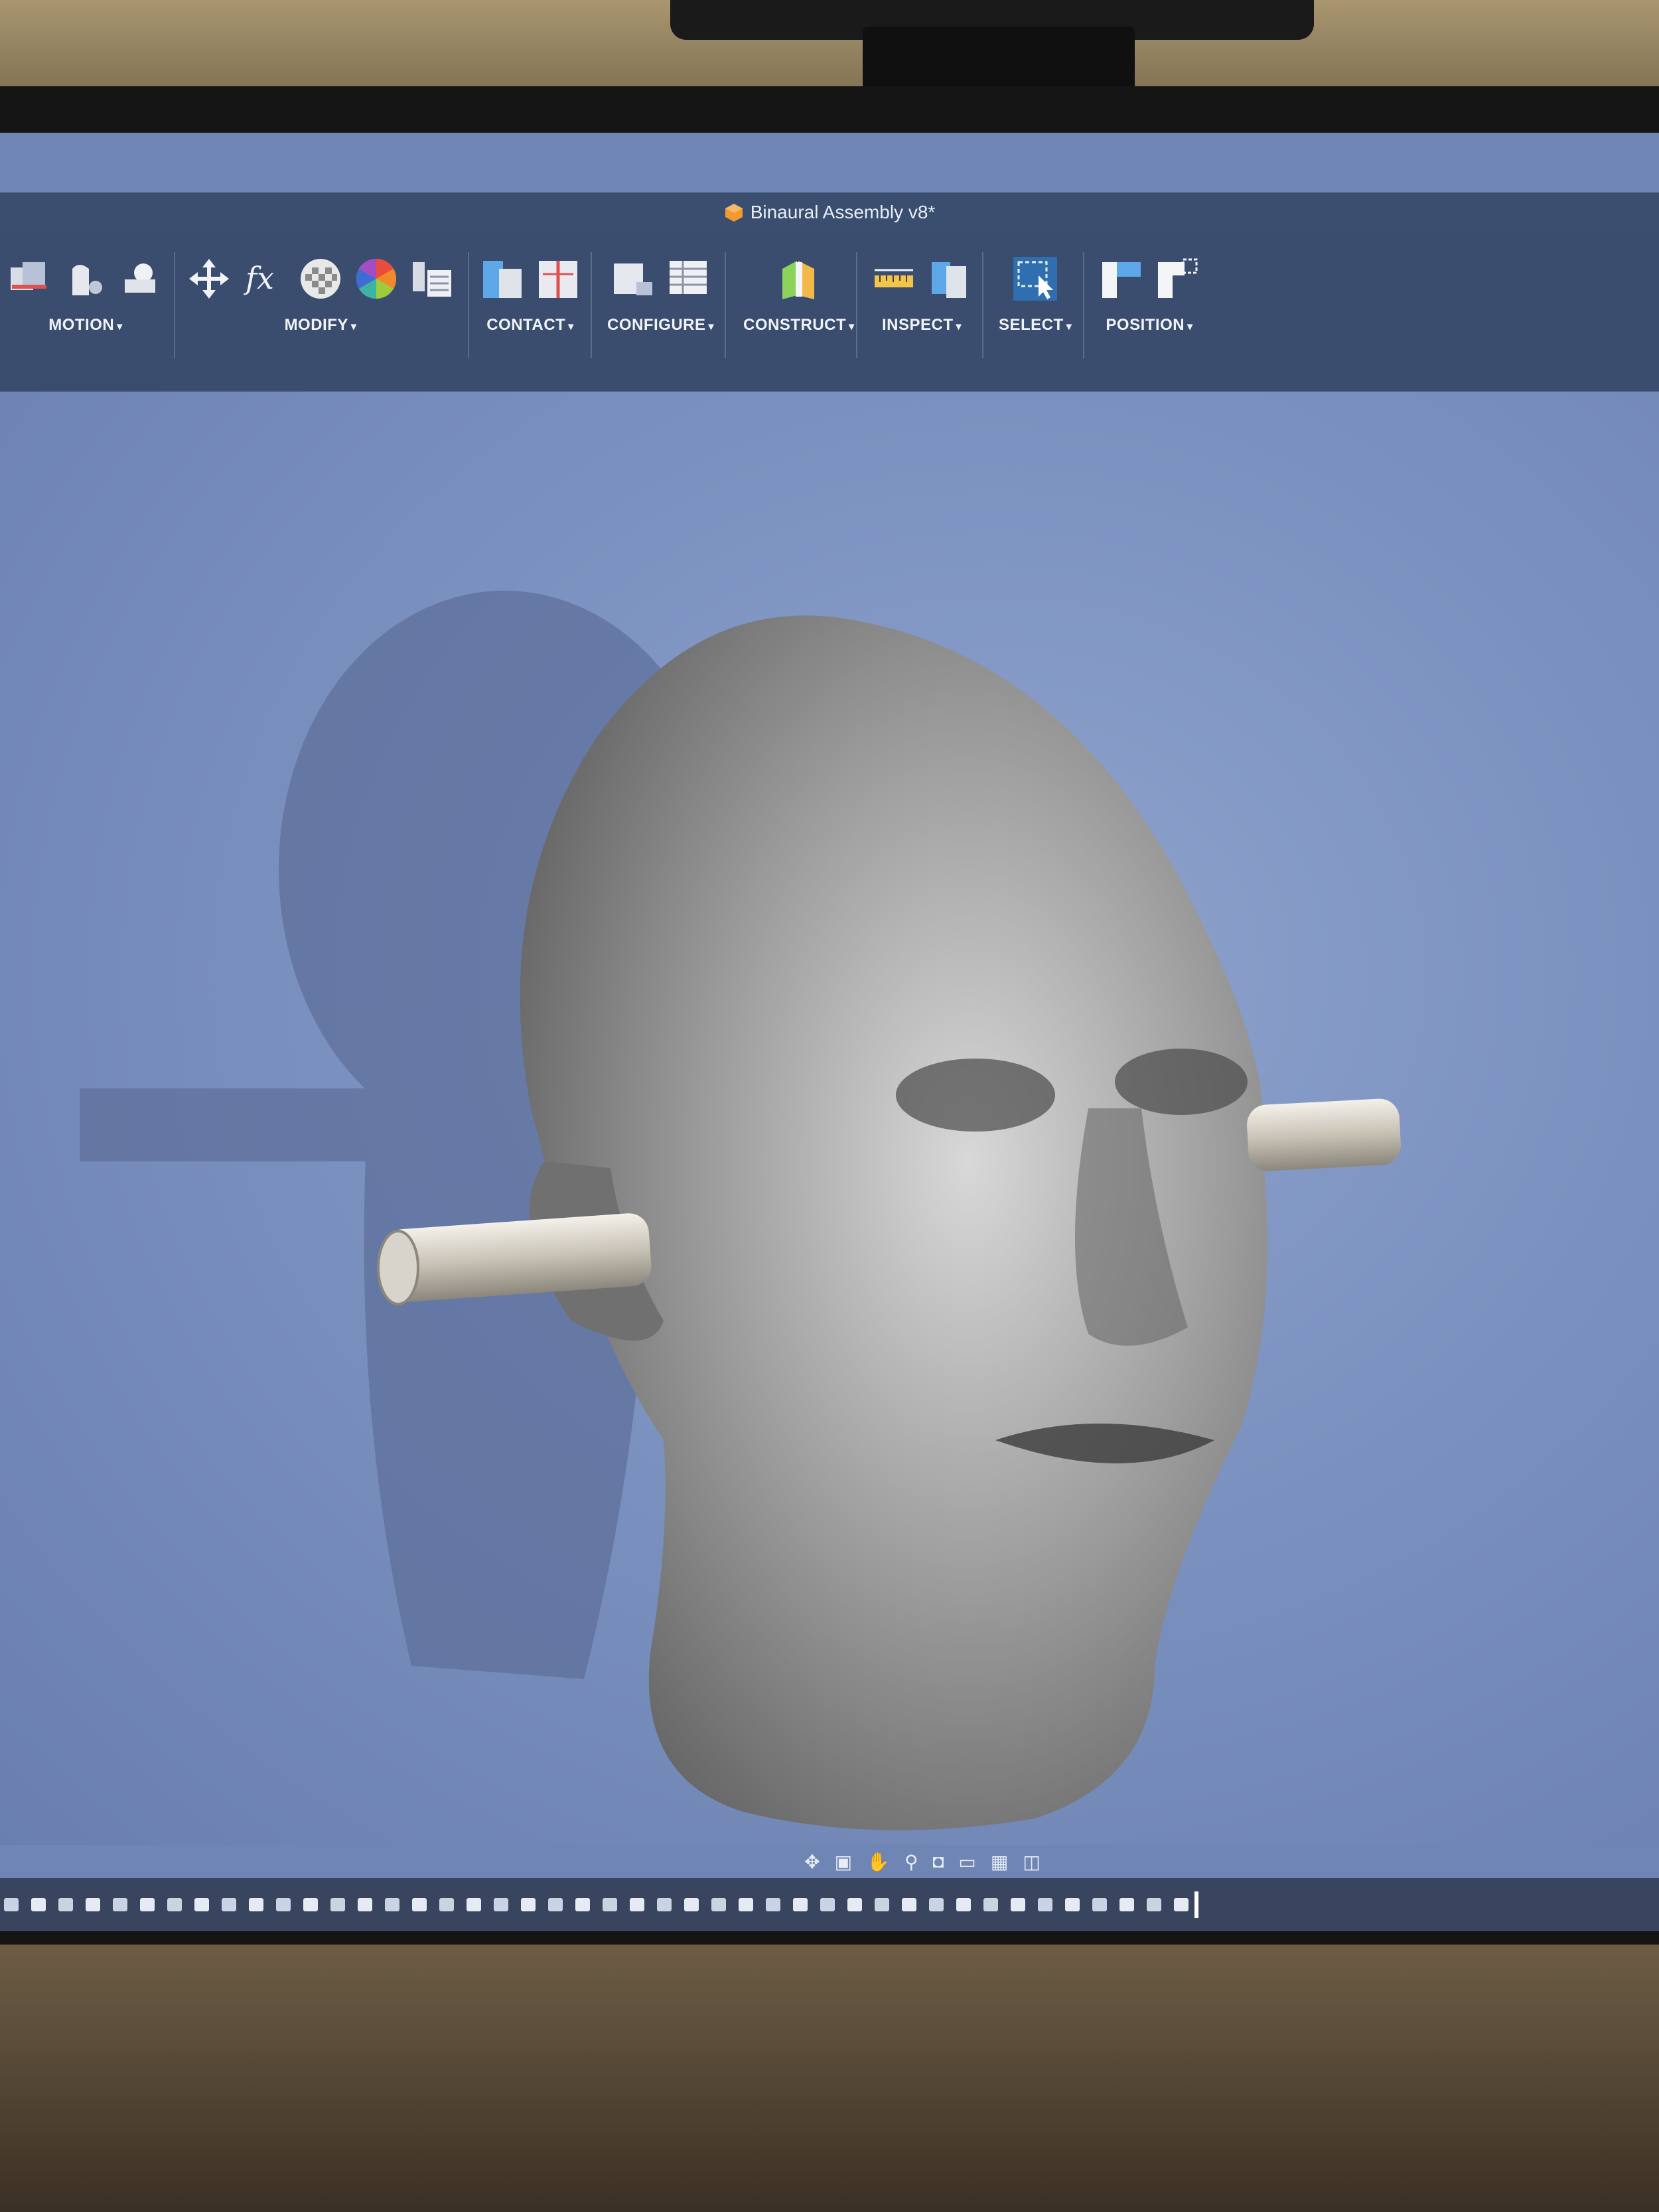 This screenshot has width=1659, height=2212. What do you see at coordinates (141, 279) in the screenshot?
I see `joint-origin-icon` at bounding box center [141, 279].